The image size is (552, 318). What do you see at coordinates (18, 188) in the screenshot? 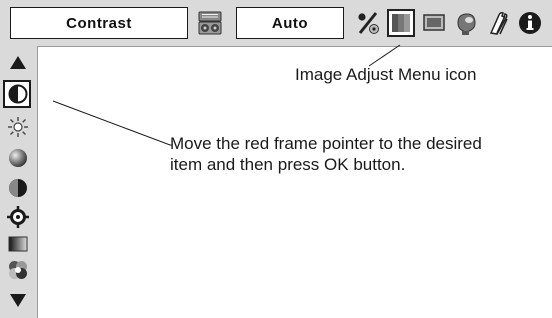
I see `tint-icon` at bounding box center [18, 188].